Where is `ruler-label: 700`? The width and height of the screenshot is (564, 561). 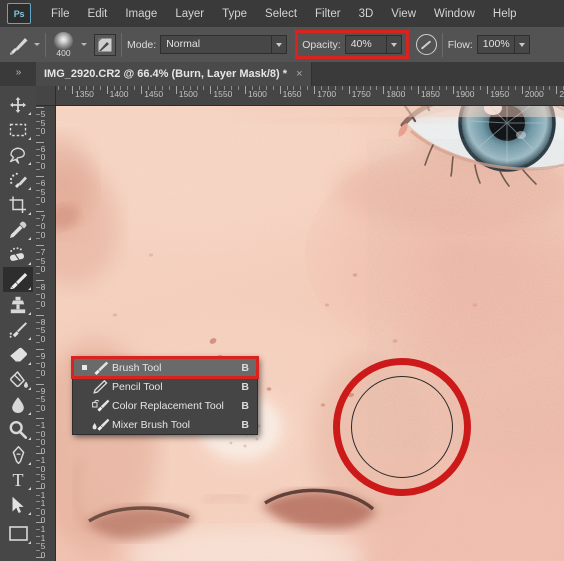 ruler-label: 700 is located at coordinates (43, 226).